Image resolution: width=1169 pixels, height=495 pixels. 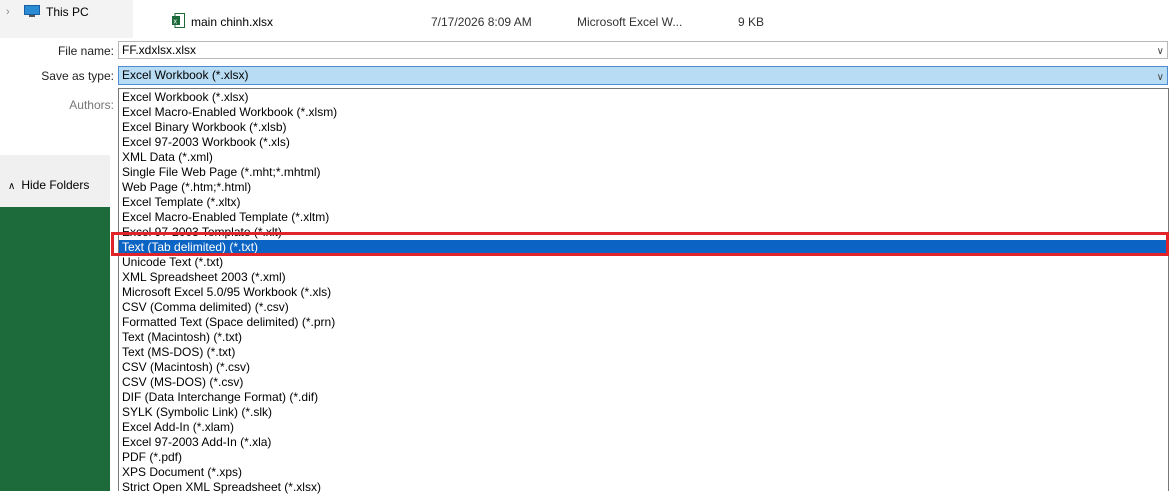 What do you see at coordinates (77, 76) in the screenshot?
I see `save-type-label: Save as type:` at bounding box center [77, 76].